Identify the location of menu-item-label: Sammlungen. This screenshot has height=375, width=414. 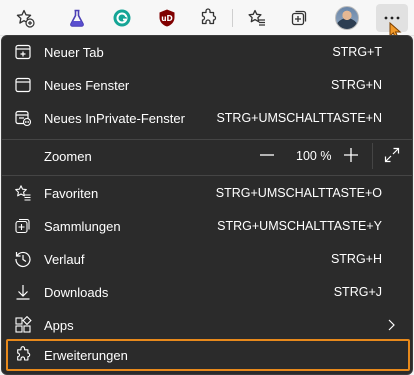
(82, 226).